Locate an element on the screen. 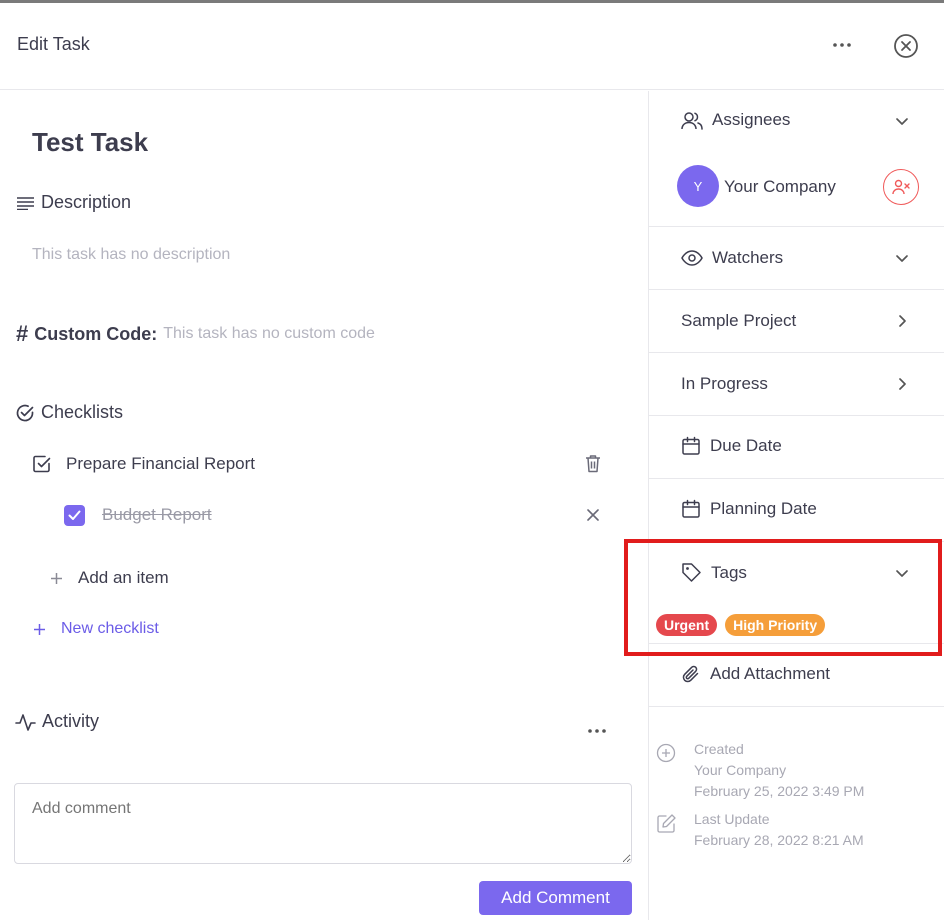 The image size is (944, 920). checklist-item-label: Budget Report is located at coordinates (157, 515).